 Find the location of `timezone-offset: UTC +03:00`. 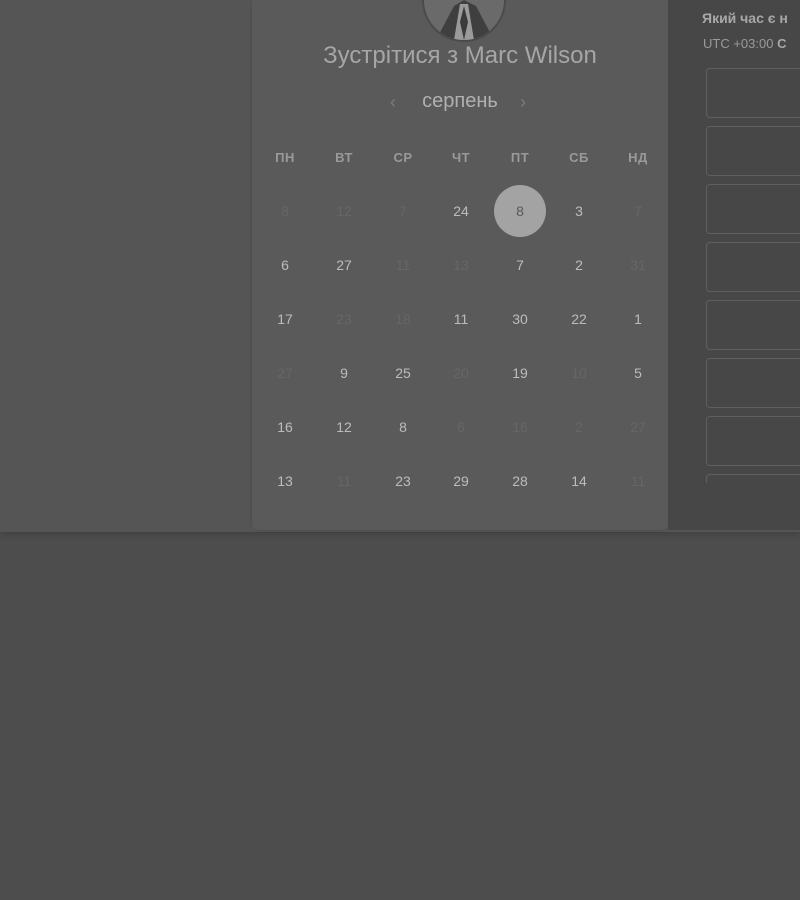

timezone-offset: UTC +03:00 is located at coordinates (738, 43).